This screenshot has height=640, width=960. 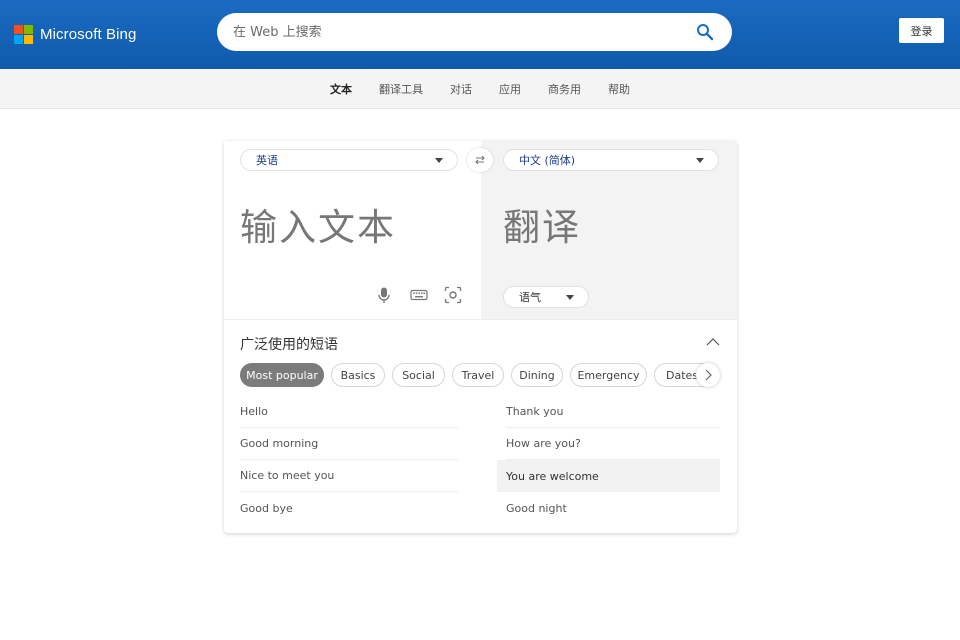 I want to click on phrase-item: Nice to meet you, so click(x=349, y=476).